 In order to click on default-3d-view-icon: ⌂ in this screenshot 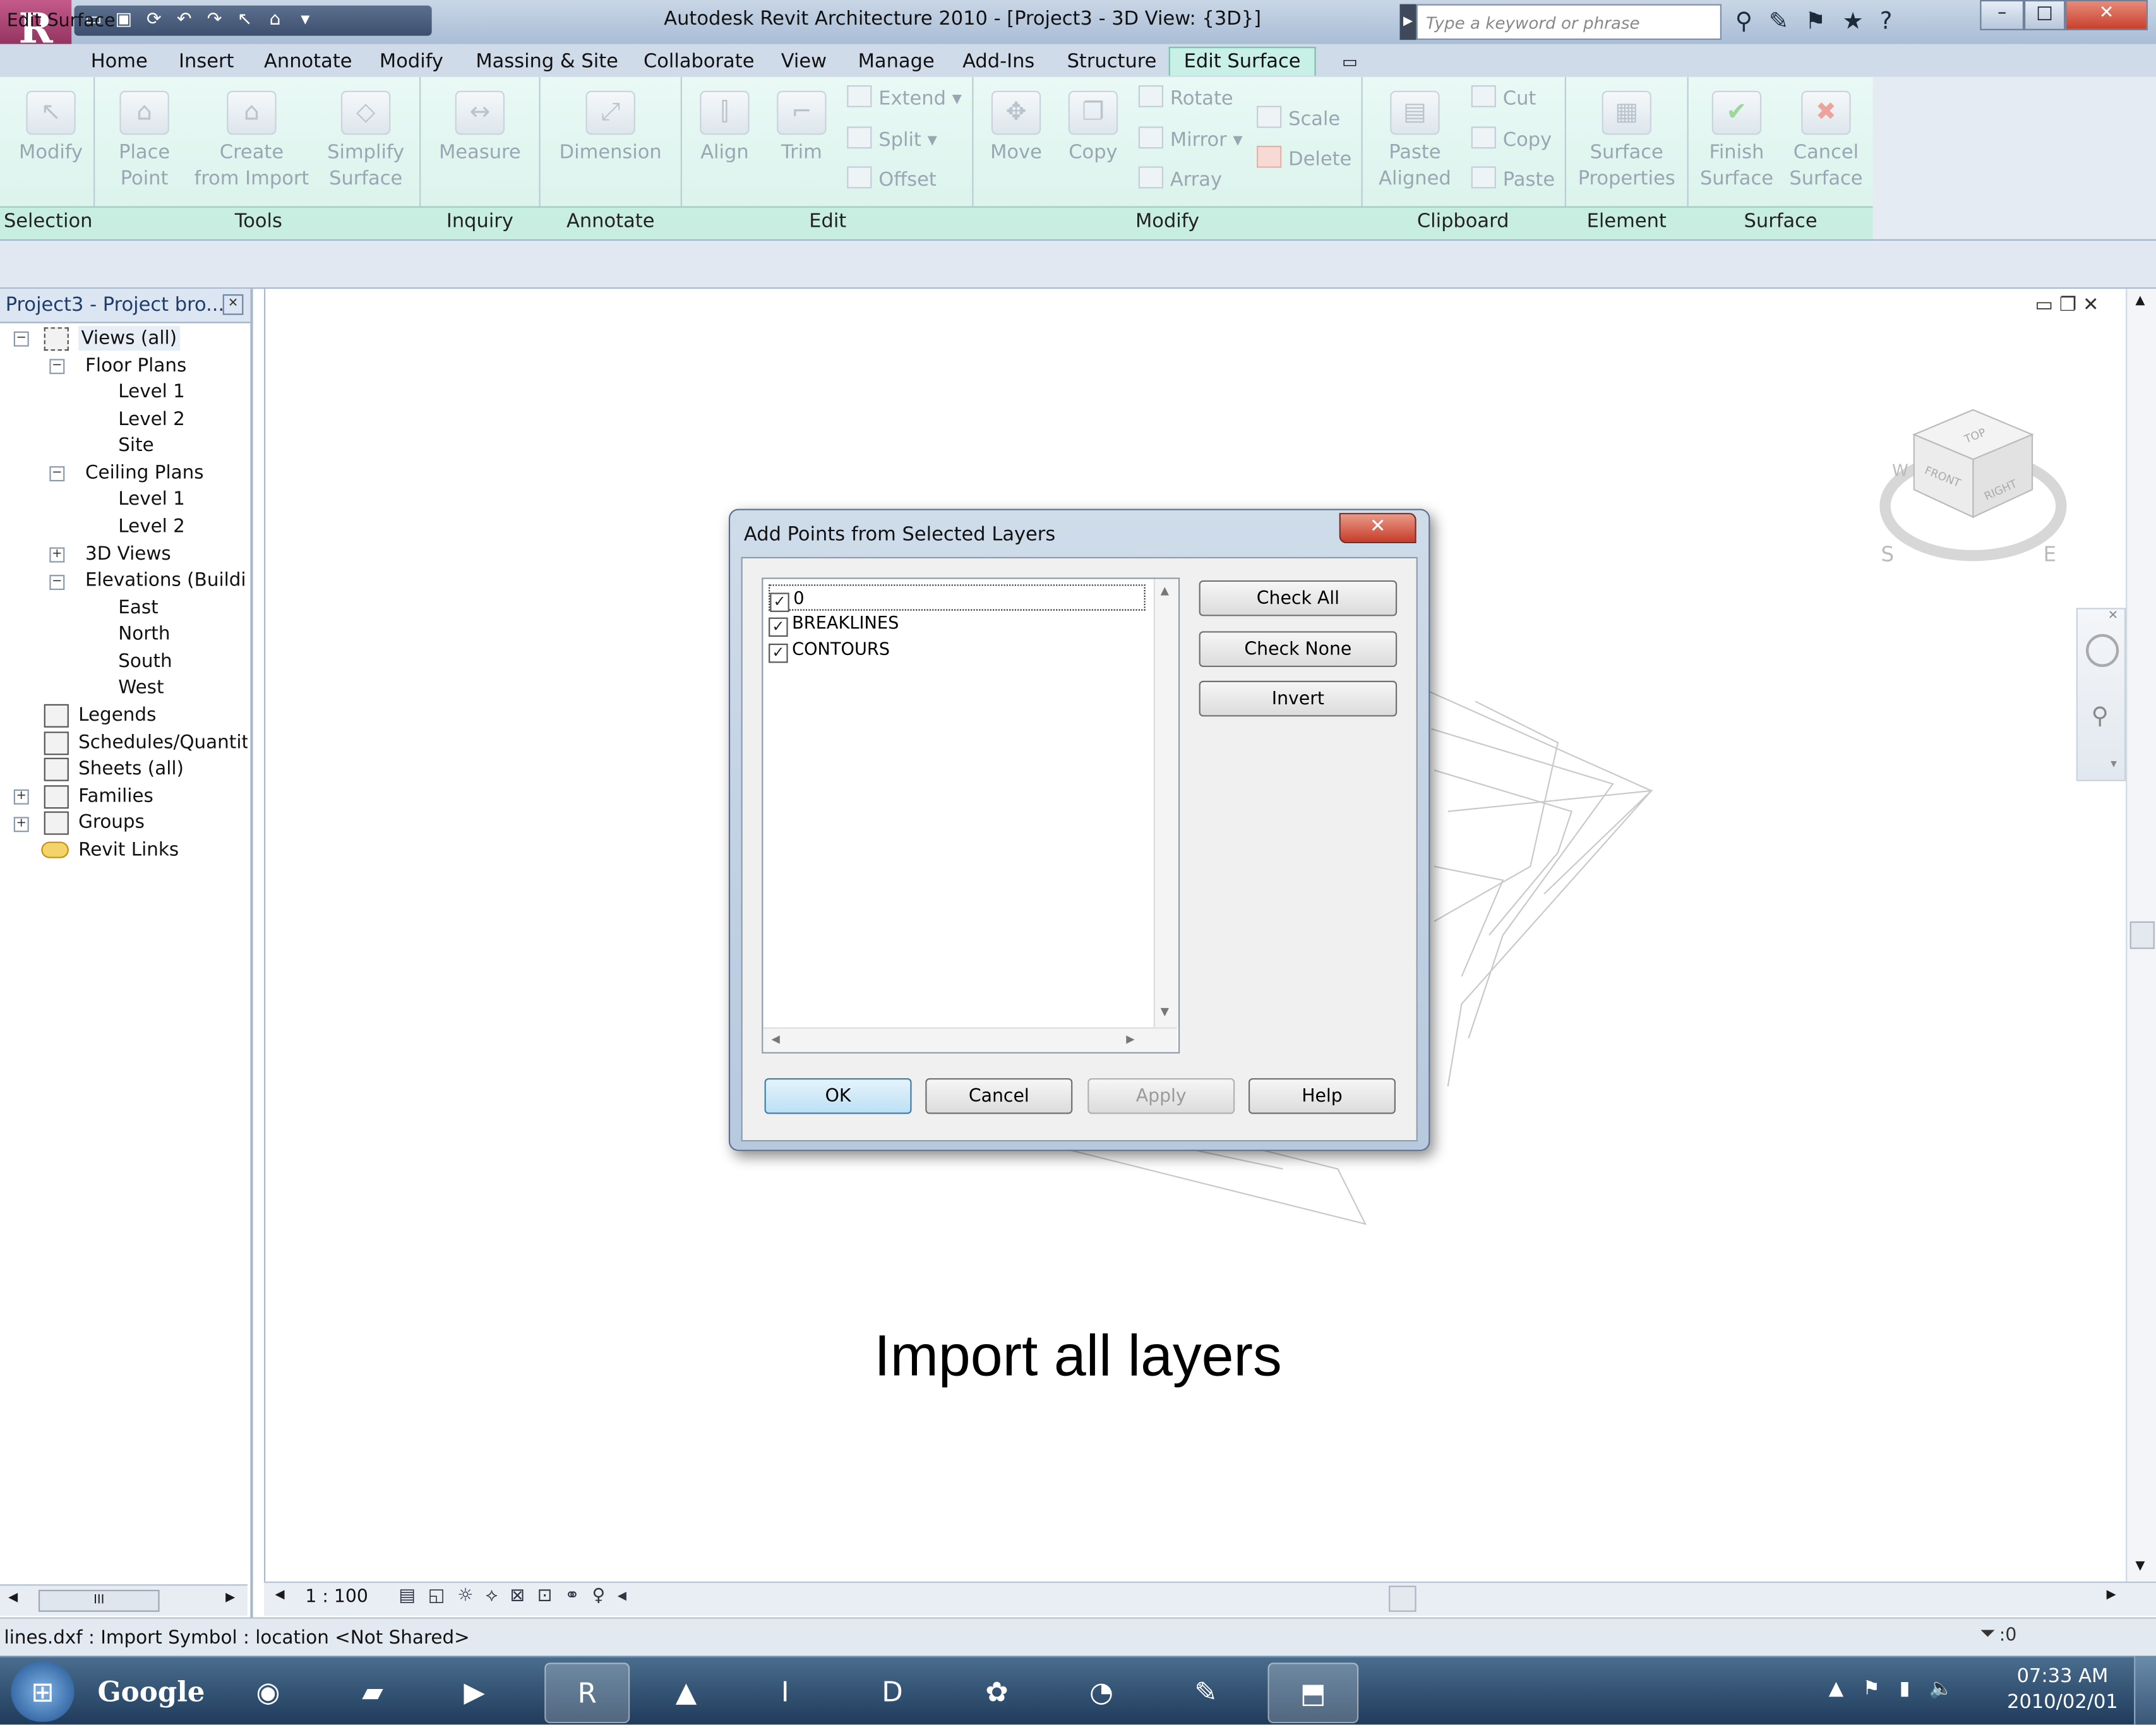, I will do `click(275, 20)`.